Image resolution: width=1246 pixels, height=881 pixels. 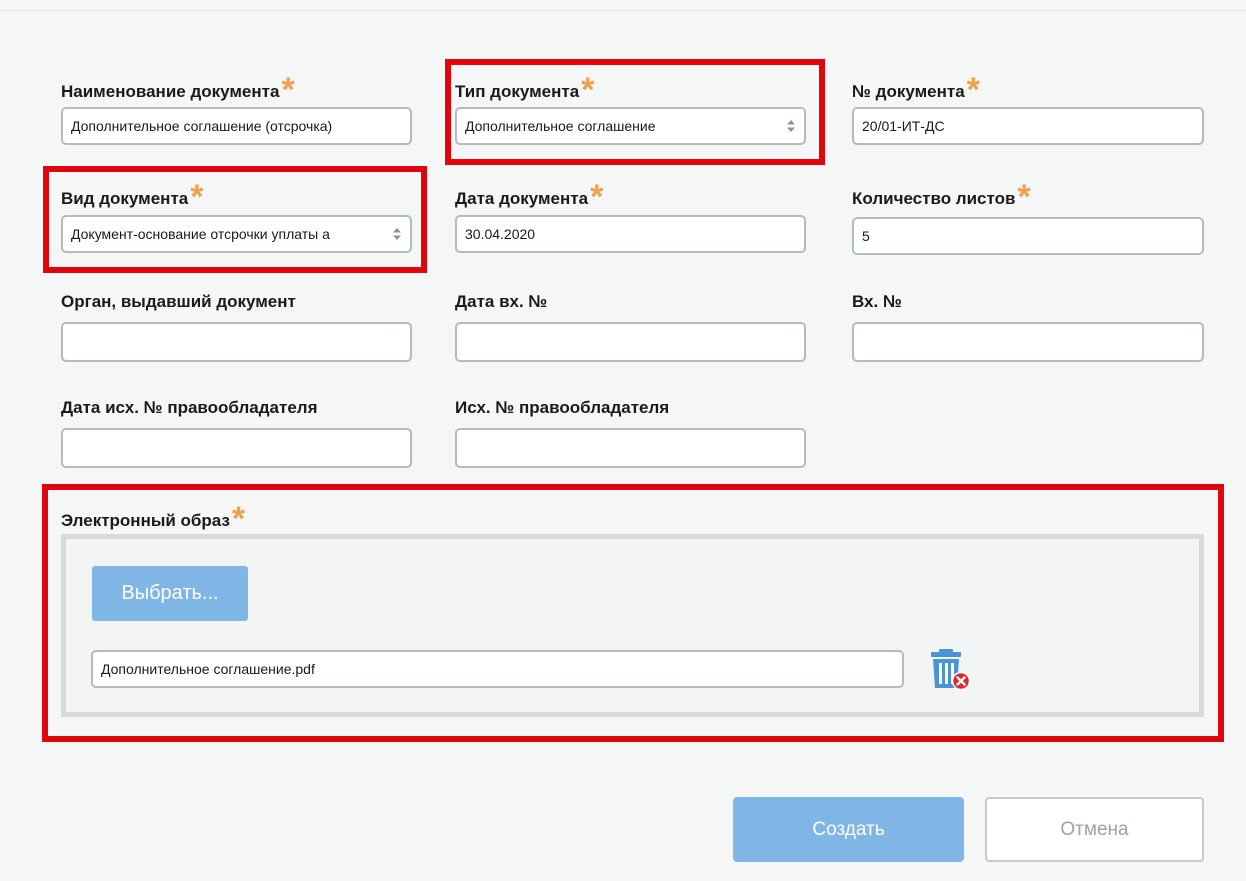 What do you see at coordinates (1028, 236) in the screenshot?
I see `sheet-count-field: 5` at bounding box center [1028, 236].